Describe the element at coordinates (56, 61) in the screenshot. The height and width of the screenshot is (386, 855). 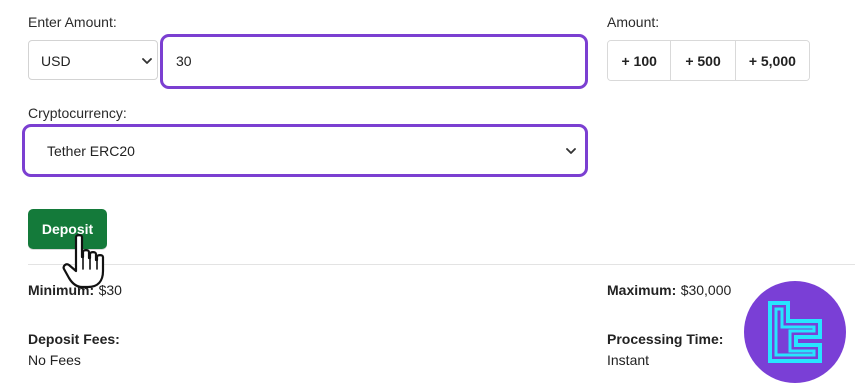
I see `currency-select-value: USD` at that location.